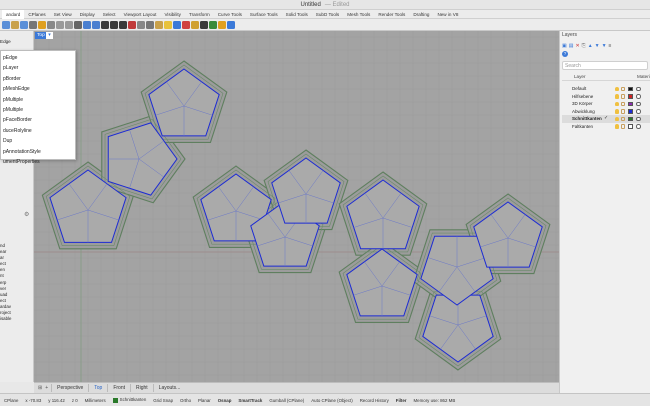 Image resolution: width=650 pixels, height=406 pixels. Describe the element at coordinates (141, 24) in the screenshot. I see `display-icon` at that location.